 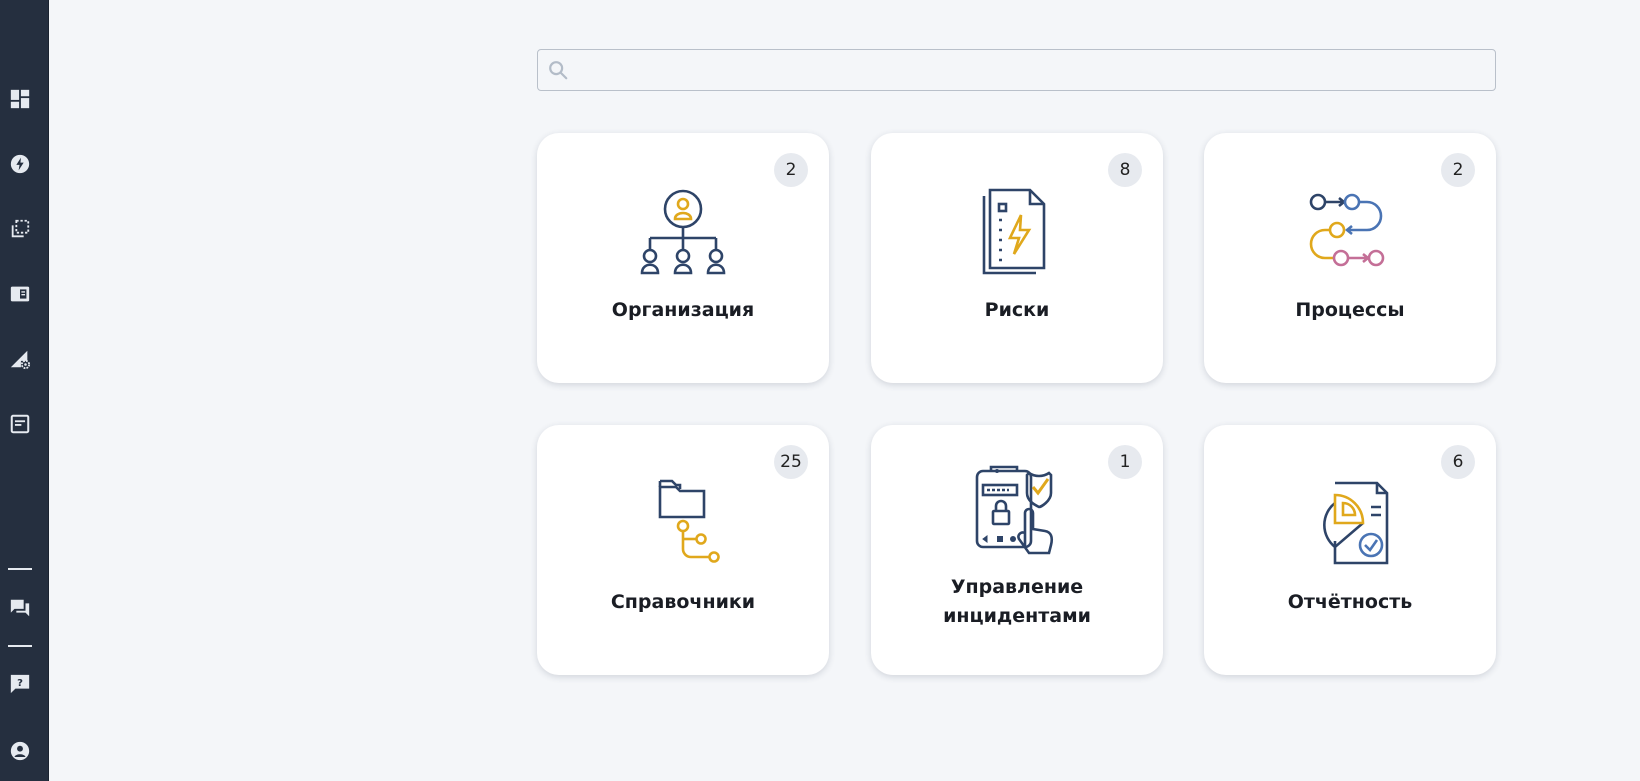 I want to click on sidebar-item-book, so click(x=20, y=294).